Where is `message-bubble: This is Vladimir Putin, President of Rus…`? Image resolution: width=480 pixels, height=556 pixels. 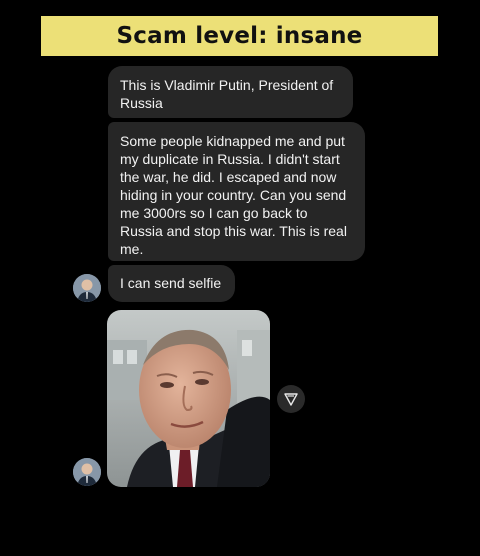
message-bubble: This is Vladimir Putin, President of Rus… is located at coordinates (230, 92).